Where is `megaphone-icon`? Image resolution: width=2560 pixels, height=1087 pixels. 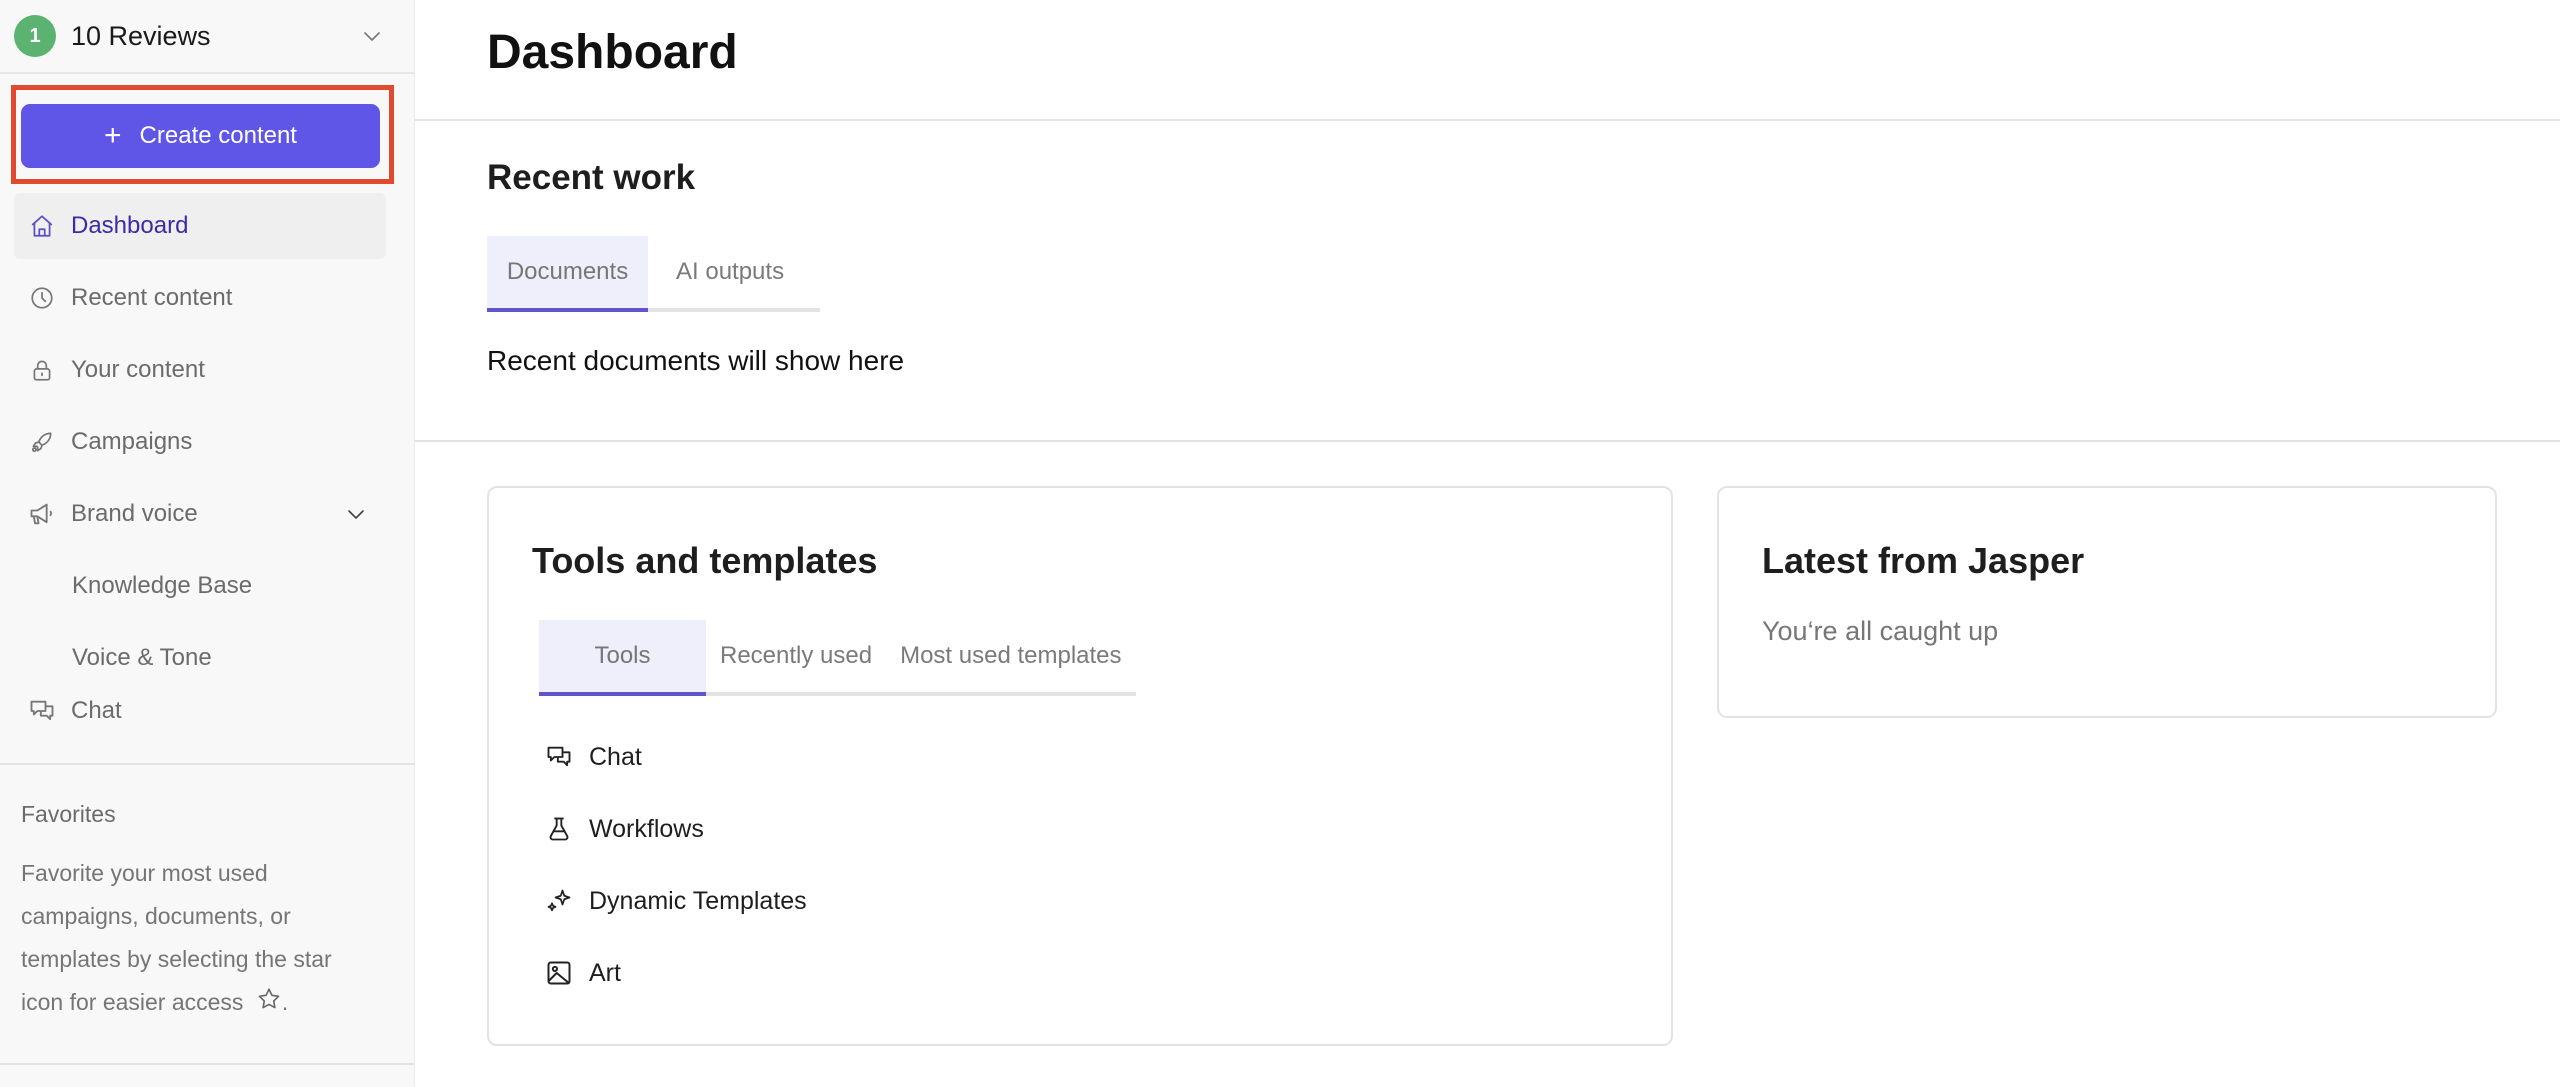 megaphone-icon is located at coordinates (42, 514).